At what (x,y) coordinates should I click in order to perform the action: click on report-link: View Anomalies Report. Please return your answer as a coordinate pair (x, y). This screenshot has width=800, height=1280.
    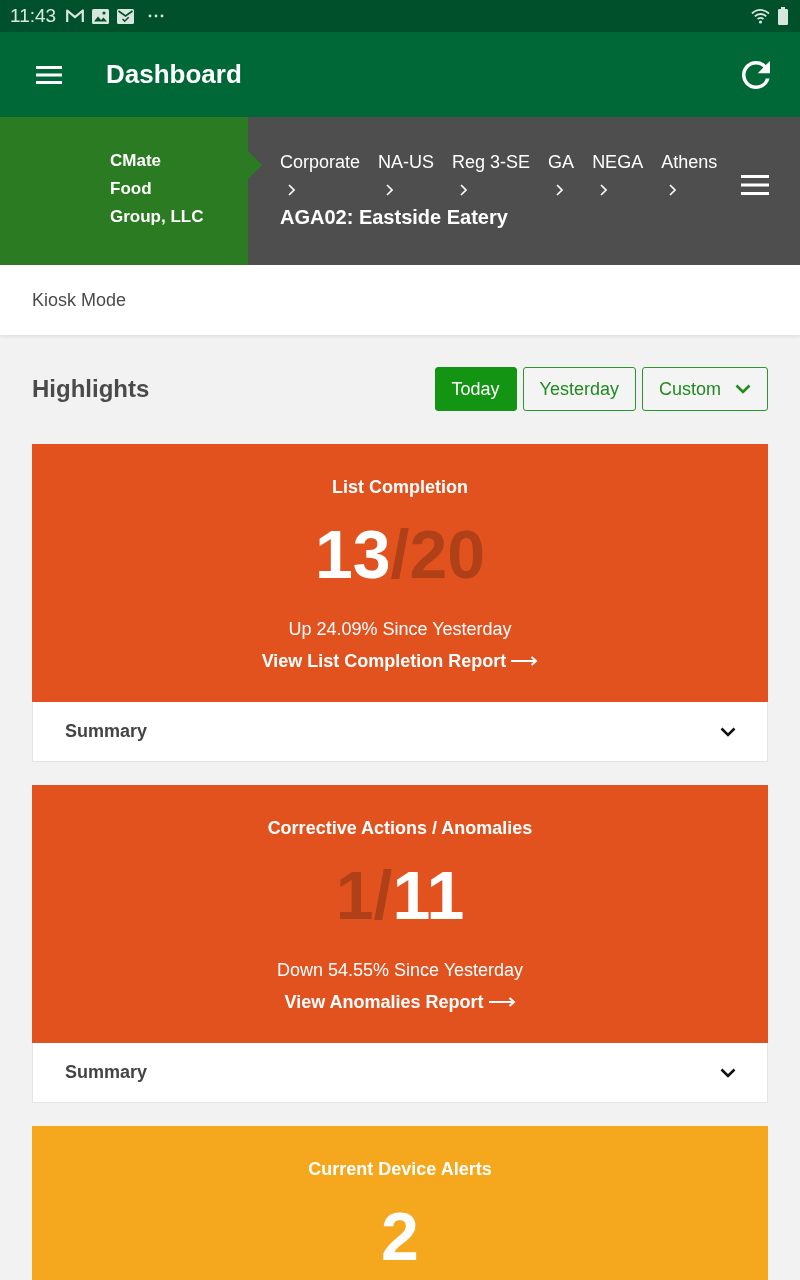
    Looking at the image, I should click on (400, 1002).